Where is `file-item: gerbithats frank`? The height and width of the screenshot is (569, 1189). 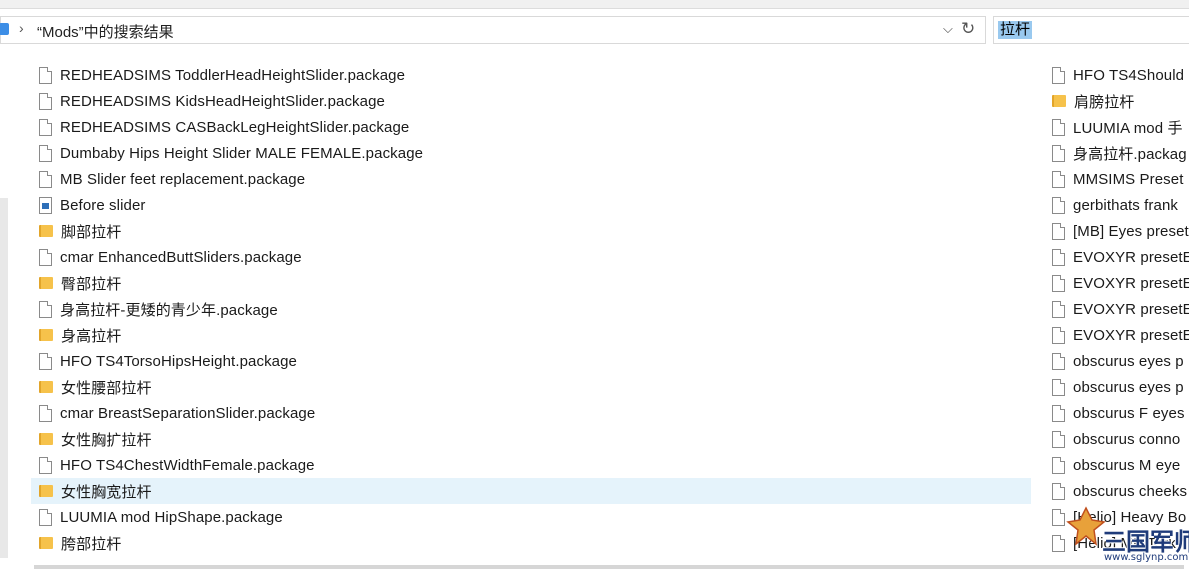
file-item: gerbithats frank is located at coordinates (1116, 205).